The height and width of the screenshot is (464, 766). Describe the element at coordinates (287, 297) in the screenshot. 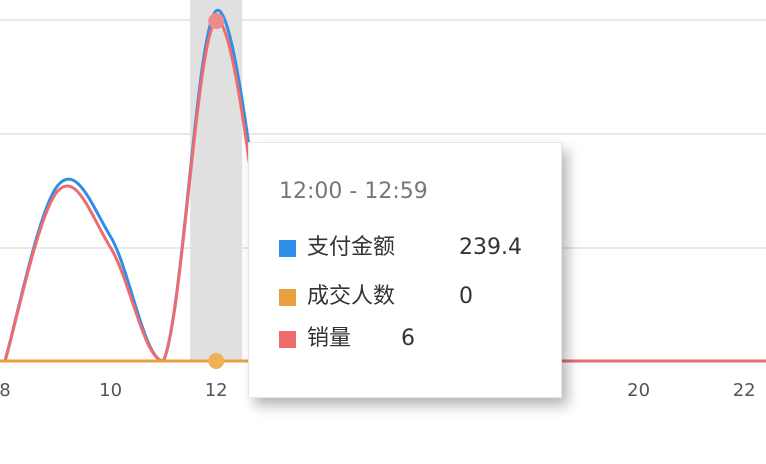

I see `swatch-buyers` at that location.